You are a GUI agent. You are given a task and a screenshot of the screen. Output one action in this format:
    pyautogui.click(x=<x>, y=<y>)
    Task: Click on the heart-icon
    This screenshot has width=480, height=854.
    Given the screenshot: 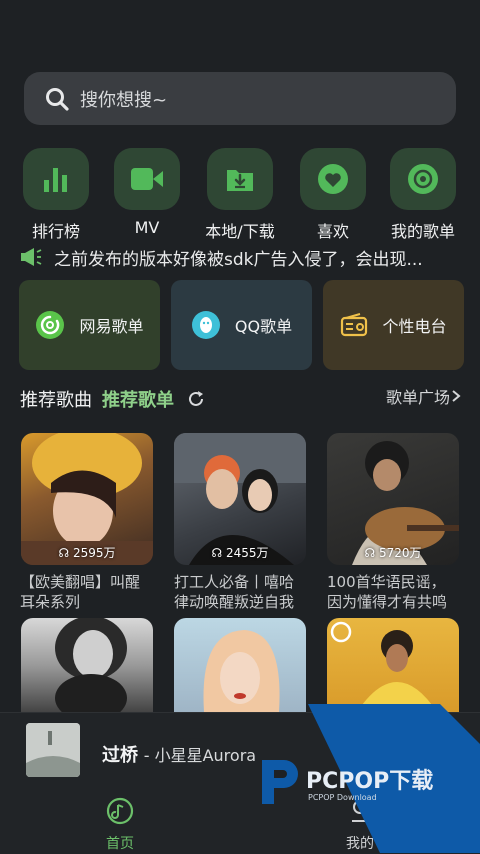 What is the action you would take?
    pyautogui.click(x=333, y=179)
    